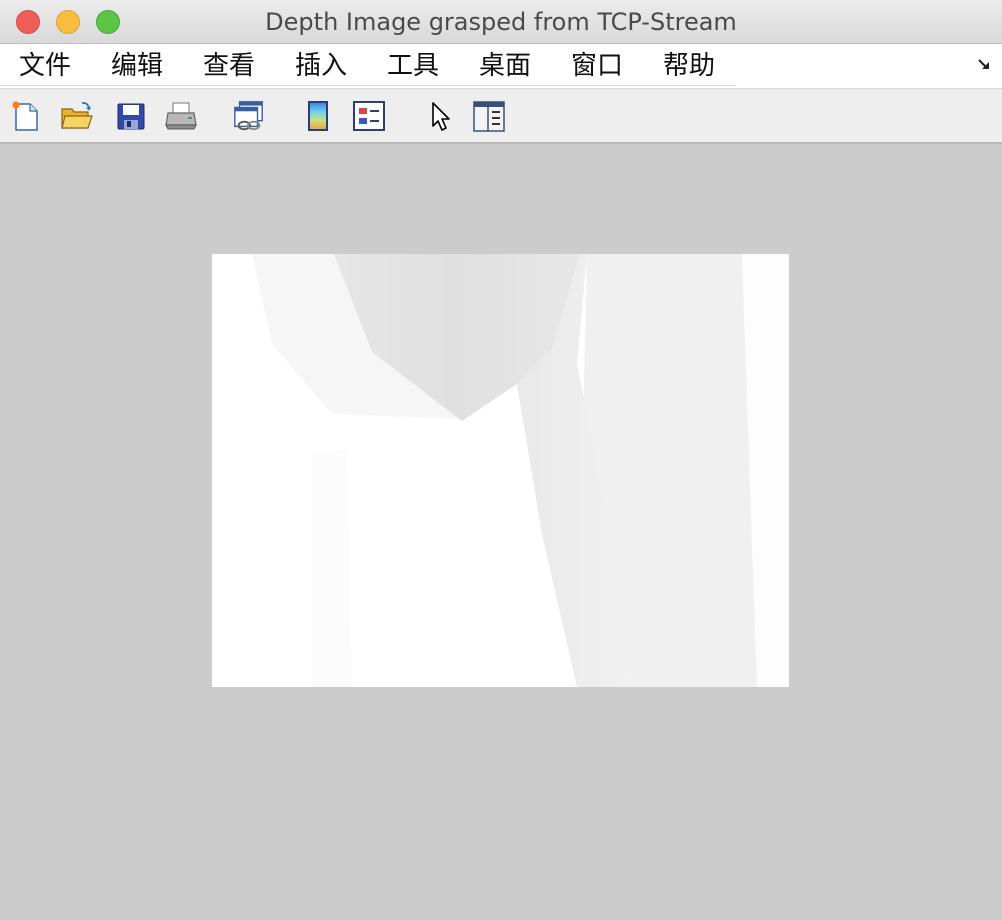 This screenshot has height=920, width=1002. I want to click on new-figure-icon, so click(25, 116).